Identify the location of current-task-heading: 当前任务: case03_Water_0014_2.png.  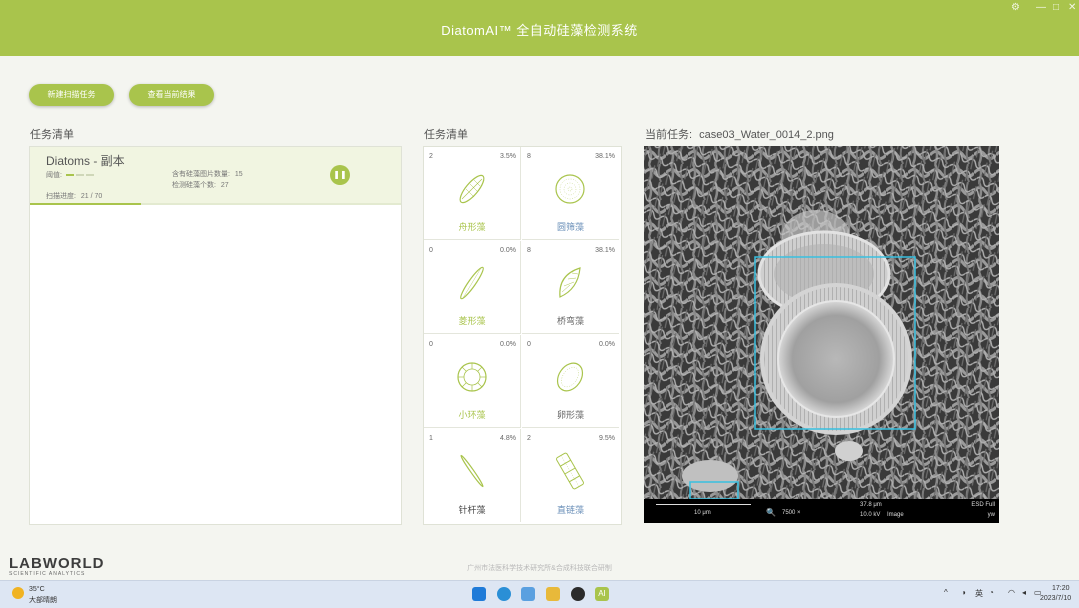
(739, 134).